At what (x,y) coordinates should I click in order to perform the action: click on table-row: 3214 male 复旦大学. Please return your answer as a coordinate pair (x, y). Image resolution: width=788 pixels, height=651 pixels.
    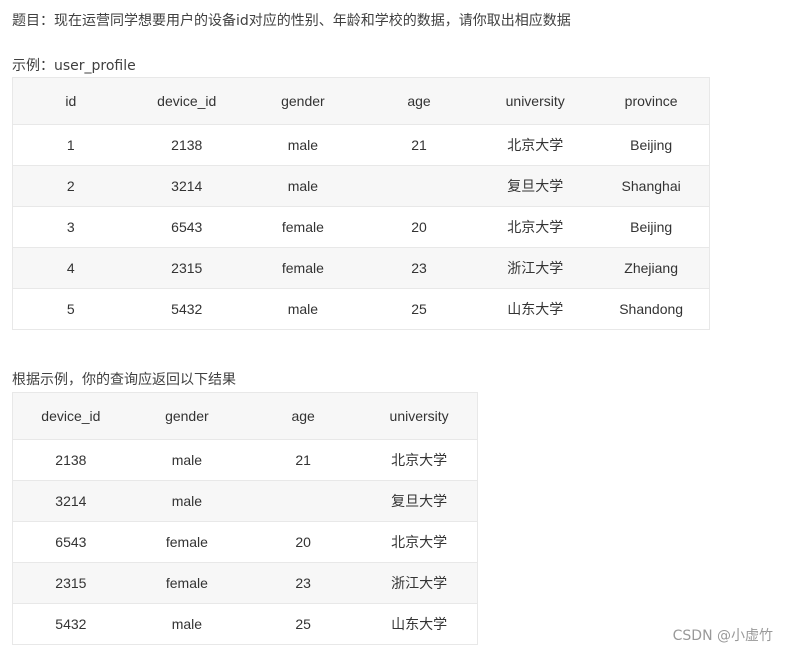
    Looking at the image, I should click on (245, 501).